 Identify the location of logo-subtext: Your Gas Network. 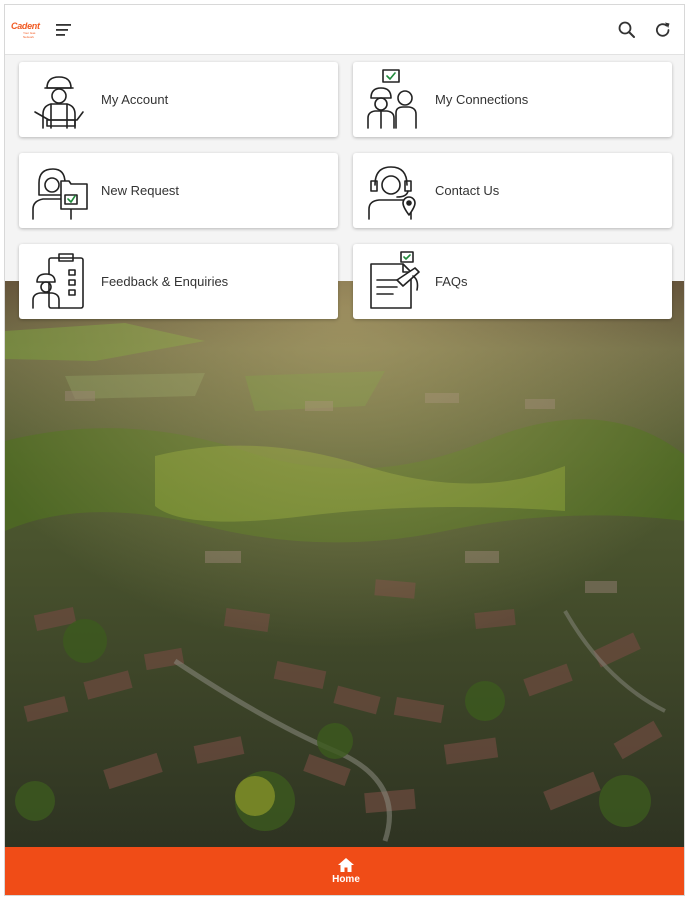
(29, 35).